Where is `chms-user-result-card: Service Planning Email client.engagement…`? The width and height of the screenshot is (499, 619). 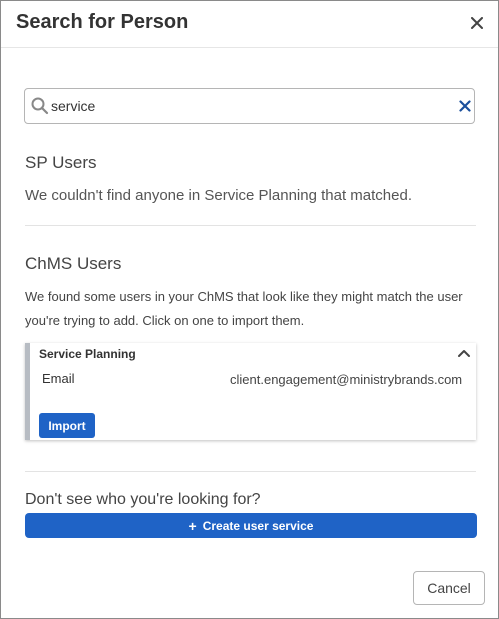 chms-user-result-card: Service Planning Email client.engagement… is located at coordinates (250, 391).